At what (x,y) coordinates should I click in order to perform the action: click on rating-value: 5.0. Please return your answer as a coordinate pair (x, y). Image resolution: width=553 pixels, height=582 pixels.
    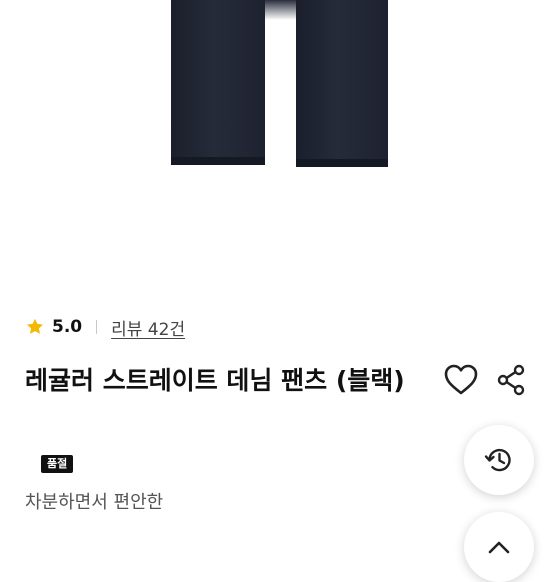
    Looking at the image, I should click on (67, 327).